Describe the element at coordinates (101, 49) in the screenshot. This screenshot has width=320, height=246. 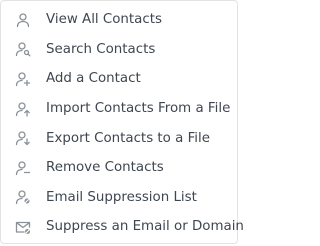
I see `menu-item-label: Search Contacts` at that location.